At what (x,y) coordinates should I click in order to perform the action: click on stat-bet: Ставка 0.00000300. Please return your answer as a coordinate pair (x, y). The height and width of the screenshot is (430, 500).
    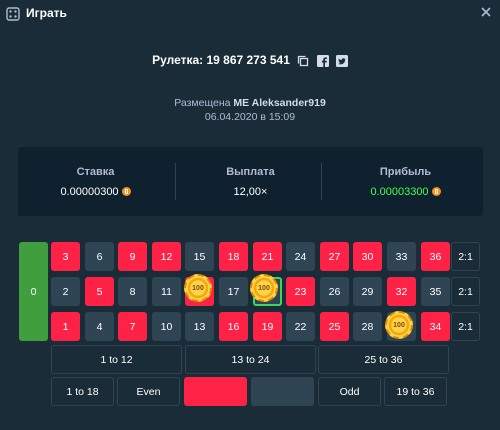
    Looking at the image, I should click on (95, 181).